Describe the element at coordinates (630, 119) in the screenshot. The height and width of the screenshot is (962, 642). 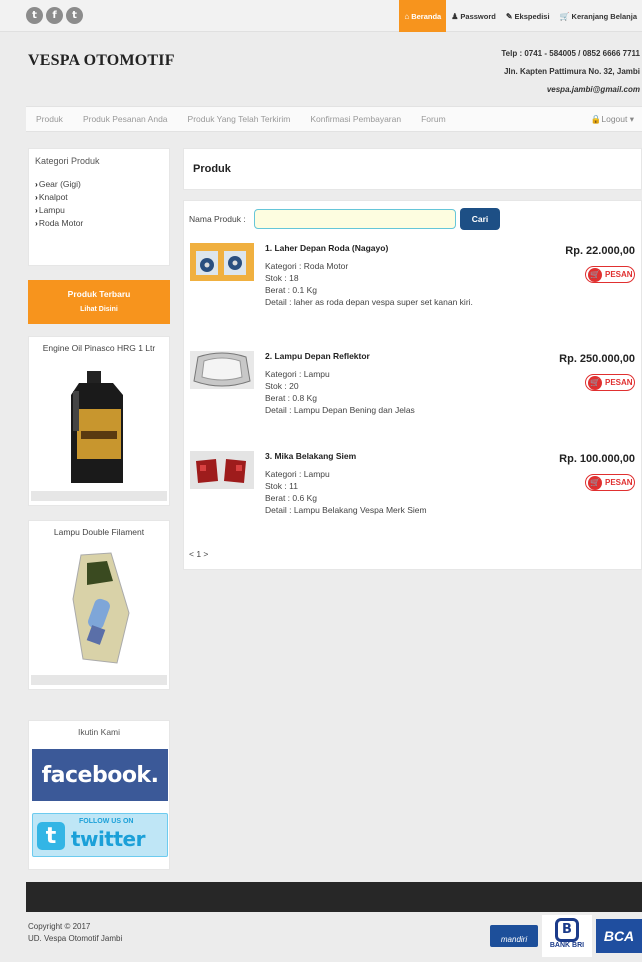
I see `caret-down-icon: ▾` at that location.